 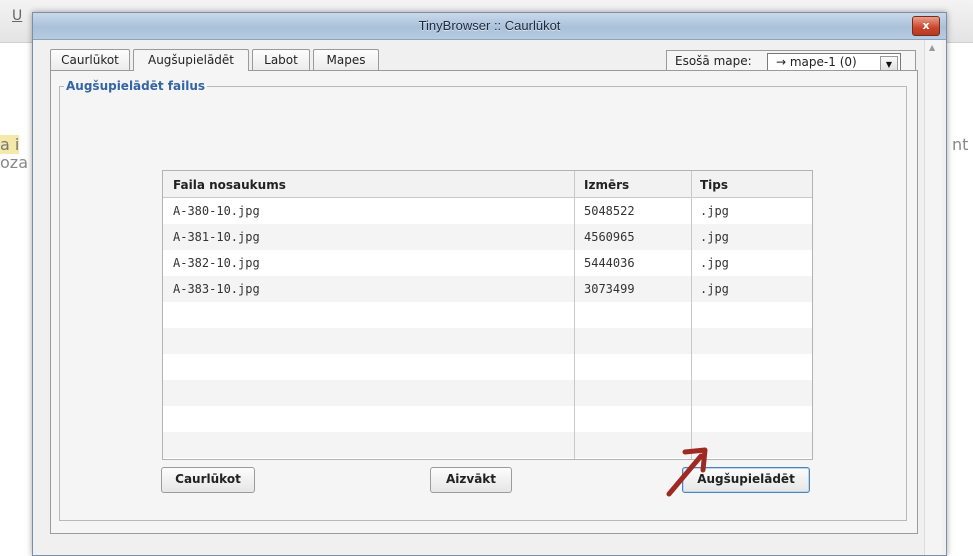 What do you see at coordinates (926, 26) in the screenshot?
I see `close-icon: x` at bounding box center [926, 26].